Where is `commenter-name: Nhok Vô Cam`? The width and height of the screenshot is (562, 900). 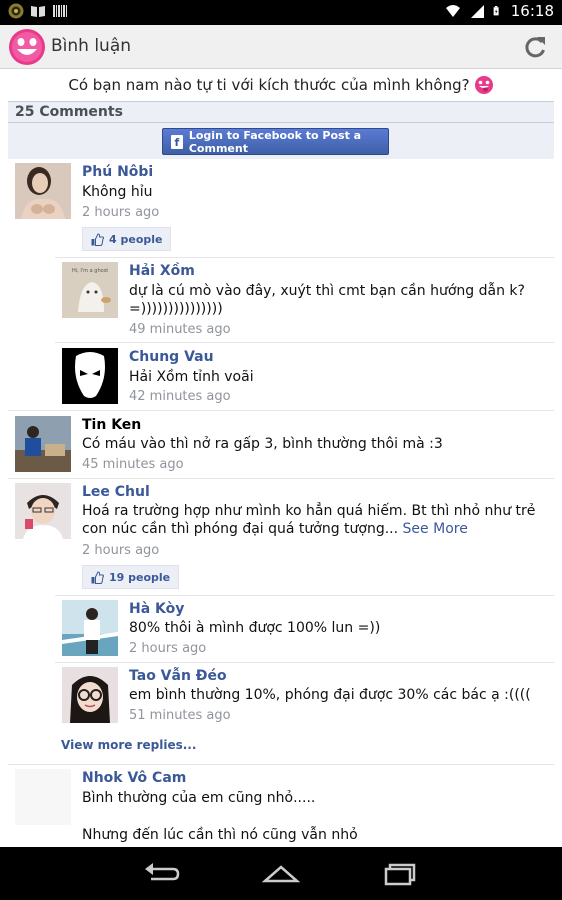 commenter-name: Nhok Vô Cam is located at coordinates (134, 778).